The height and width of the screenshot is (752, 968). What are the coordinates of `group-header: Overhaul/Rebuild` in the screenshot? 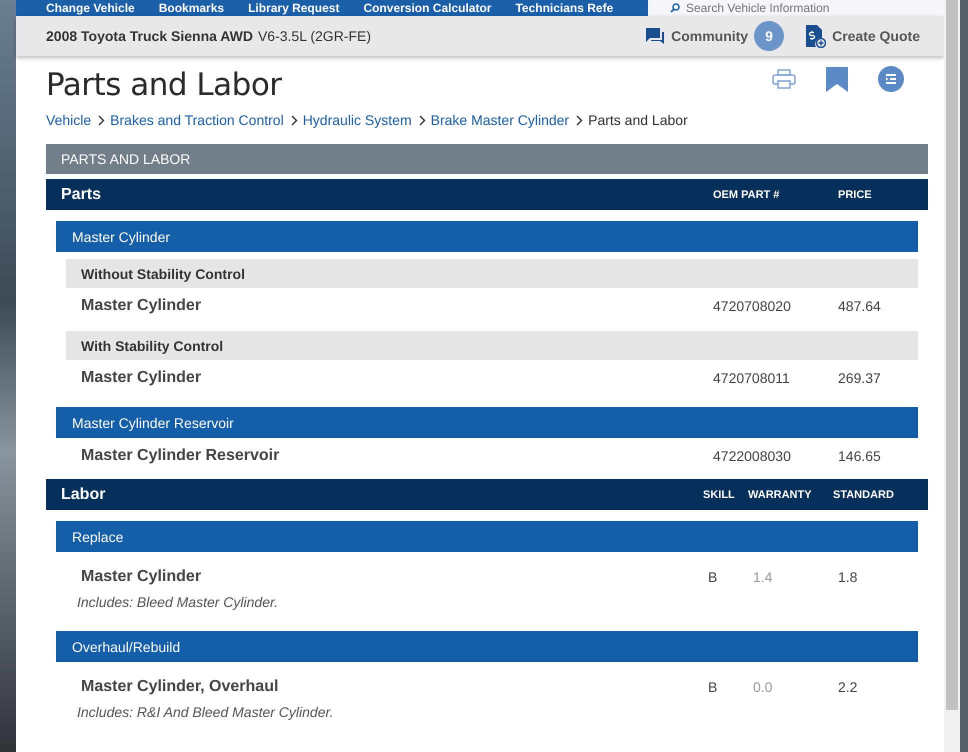 It's located at (487, 646).